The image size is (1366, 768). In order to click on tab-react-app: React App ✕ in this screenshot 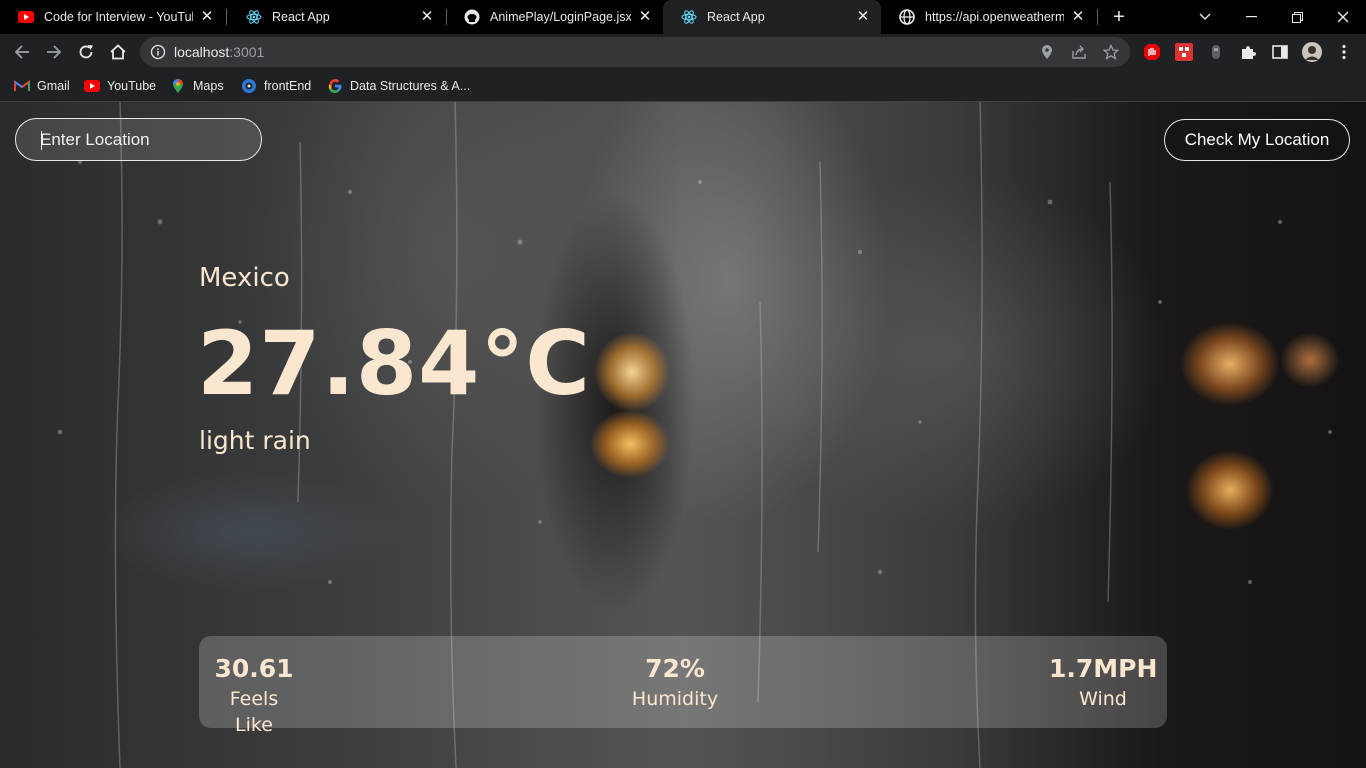, I will do `click(336, 17)`.